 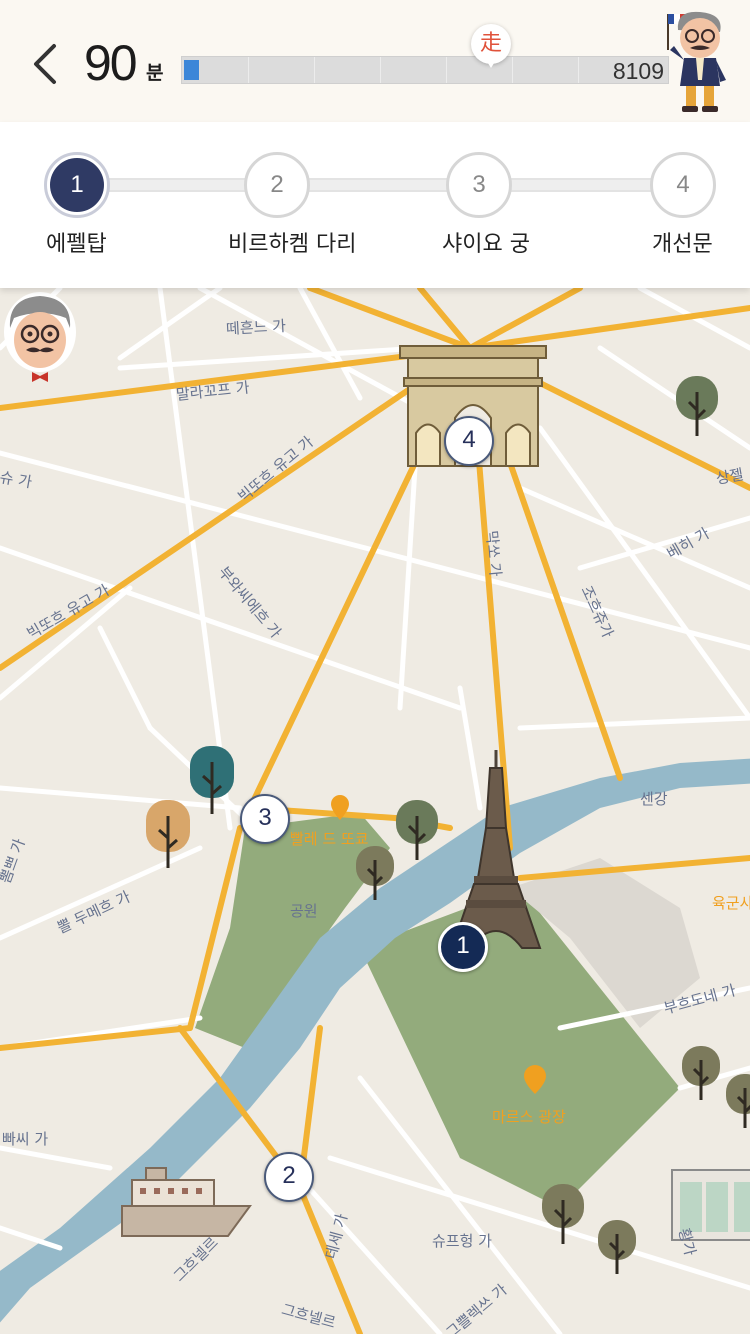 I want to click on steps-connector, so click(x=379, y=185).